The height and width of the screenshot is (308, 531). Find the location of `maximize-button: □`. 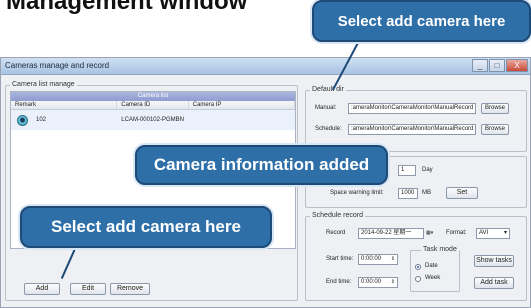

maximize-button: □ is located at coordinates (497, 65).